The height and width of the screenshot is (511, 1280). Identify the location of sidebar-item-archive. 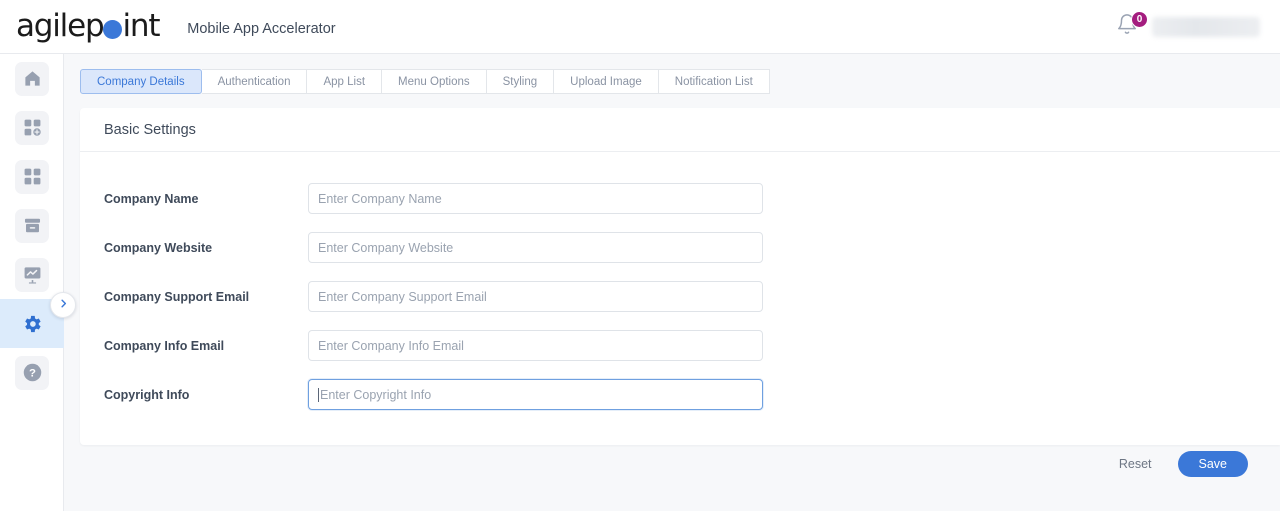
(32, 225).